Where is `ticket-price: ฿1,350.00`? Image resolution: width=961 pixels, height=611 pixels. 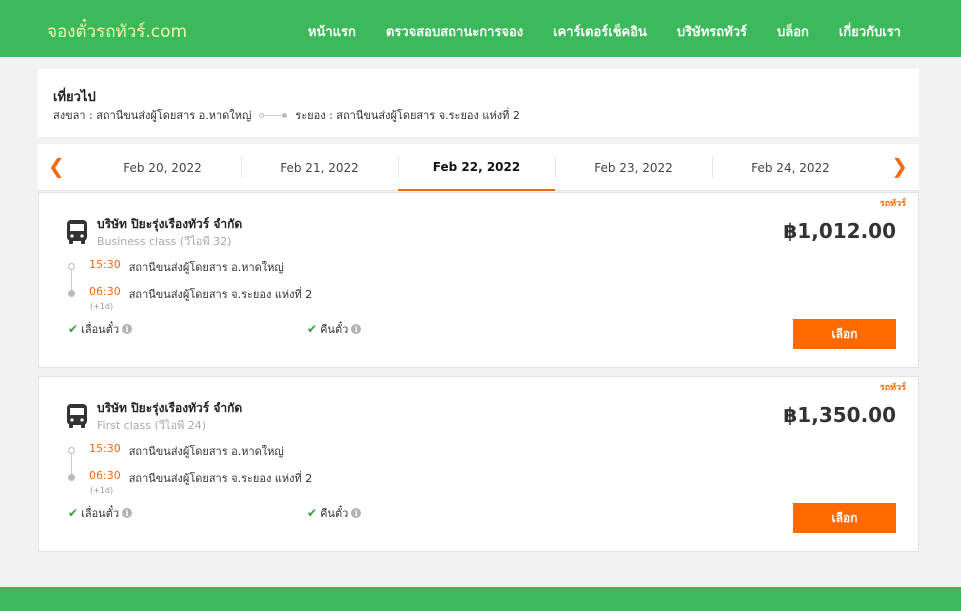 ticket-price: ฿1,350.00 is located at coordinates (839, 415).